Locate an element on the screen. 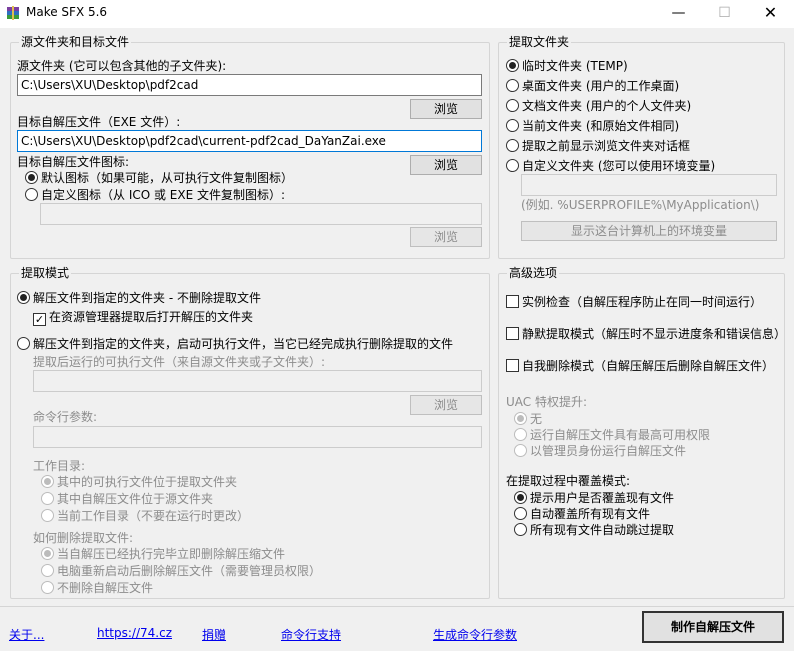 The height and width of the screenshot is (651, 794). donate-link: 捐赠 is located at coordinates (214, 634).